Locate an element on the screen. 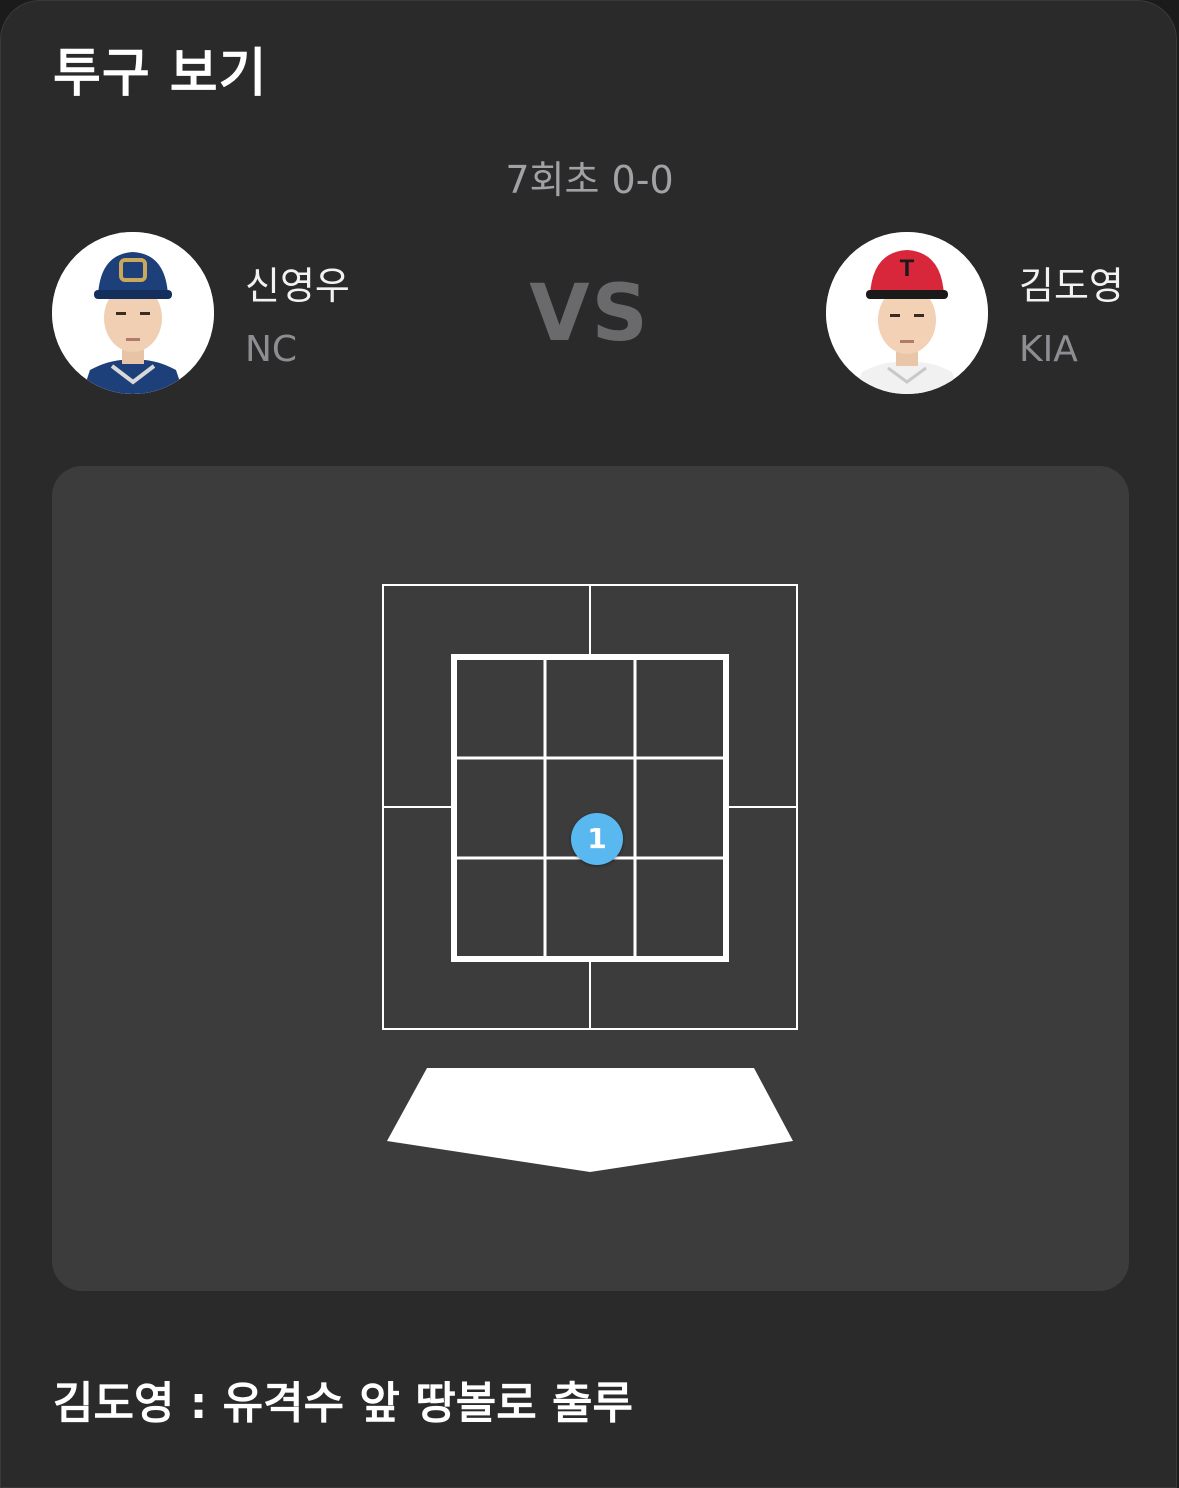  play-result-text: 김도영 : 유격수 앞 땅볼로 출루 is located at coordinates (343, 1403).